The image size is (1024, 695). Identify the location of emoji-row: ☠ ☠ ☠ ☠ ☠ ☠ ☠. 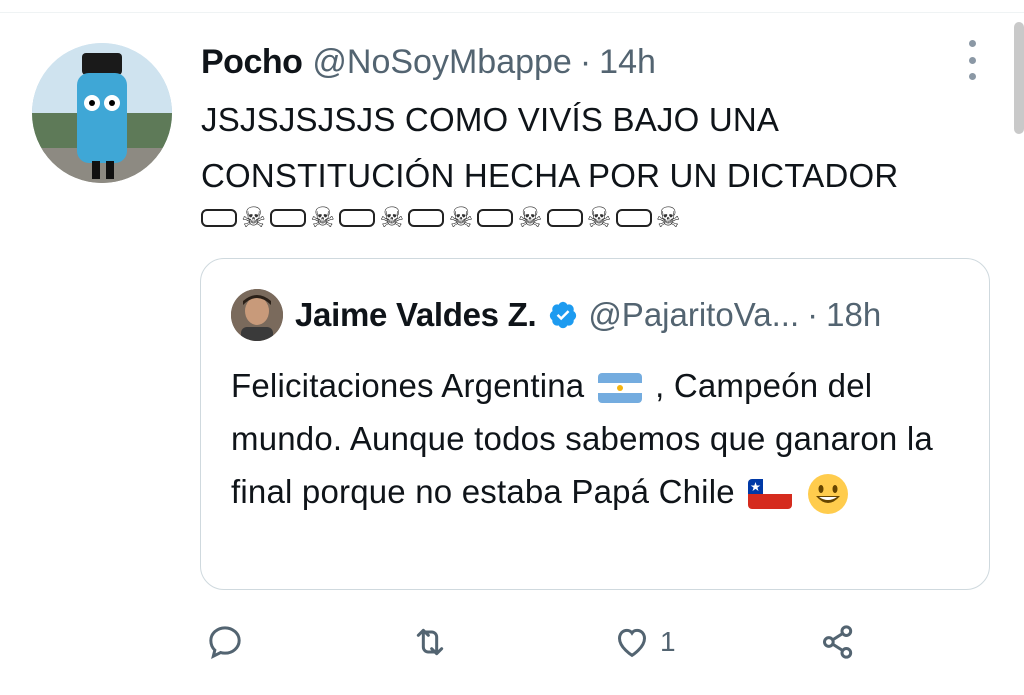
(441, 218).